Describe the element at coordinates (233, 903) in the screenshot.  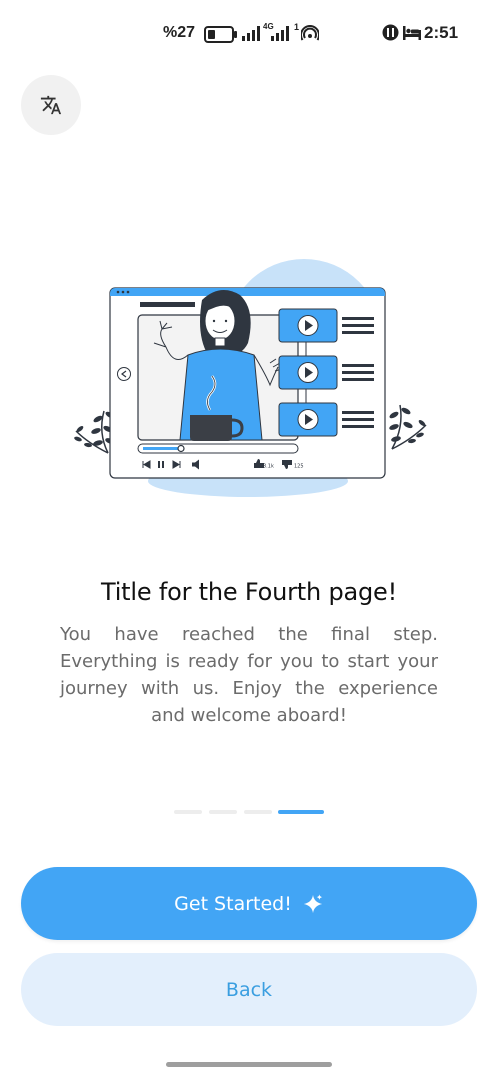
I see `get-started-label: Get Started!` at that location.